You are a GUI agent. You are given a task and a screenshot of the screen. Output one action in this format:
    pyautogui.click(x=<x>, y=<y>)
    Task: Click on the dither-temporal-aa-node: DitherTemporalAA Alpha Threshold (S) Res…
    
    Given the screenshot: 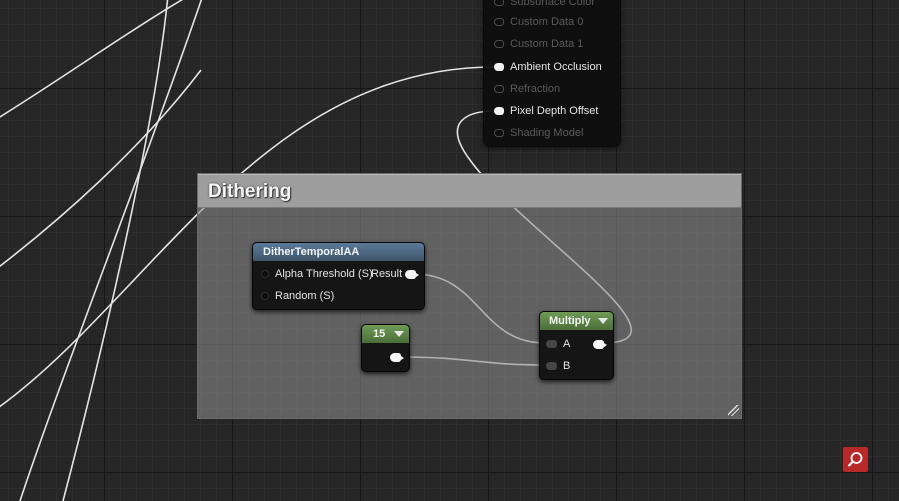 What is the action you would take?
    pyautogui.click(x=338, y=276)
    